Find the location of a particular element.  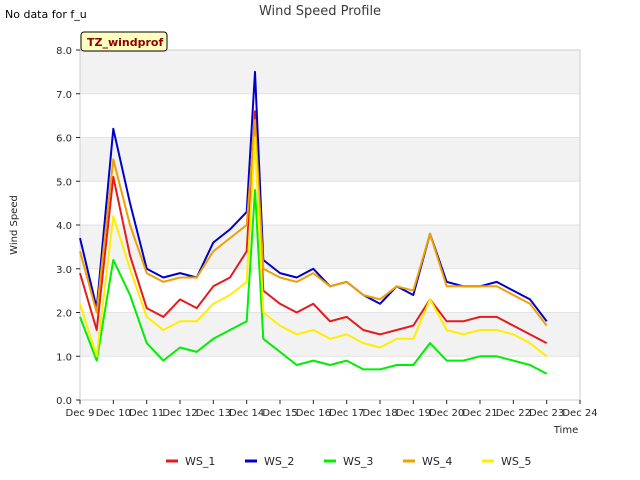

x-axis-label: Time is located at coordinates (565, 430).